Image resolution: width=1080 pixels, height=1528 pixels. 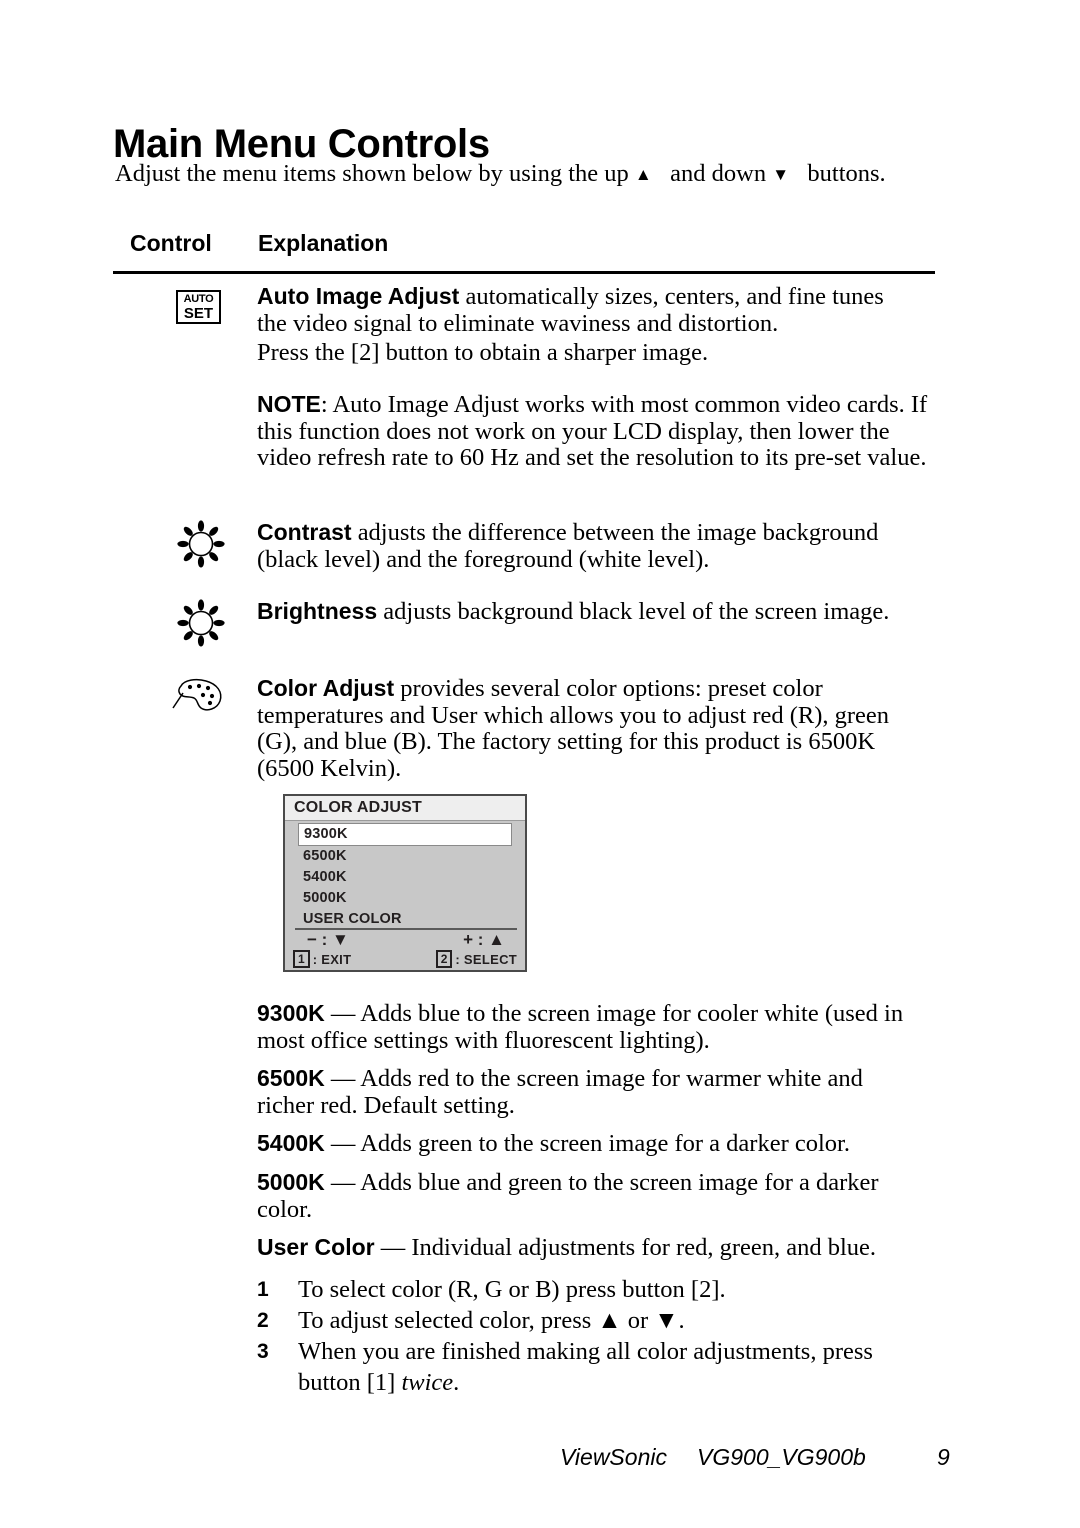 I want to click on osd-button-row: 1: EXIT 2: SELECT, so click(x=405, y=960).